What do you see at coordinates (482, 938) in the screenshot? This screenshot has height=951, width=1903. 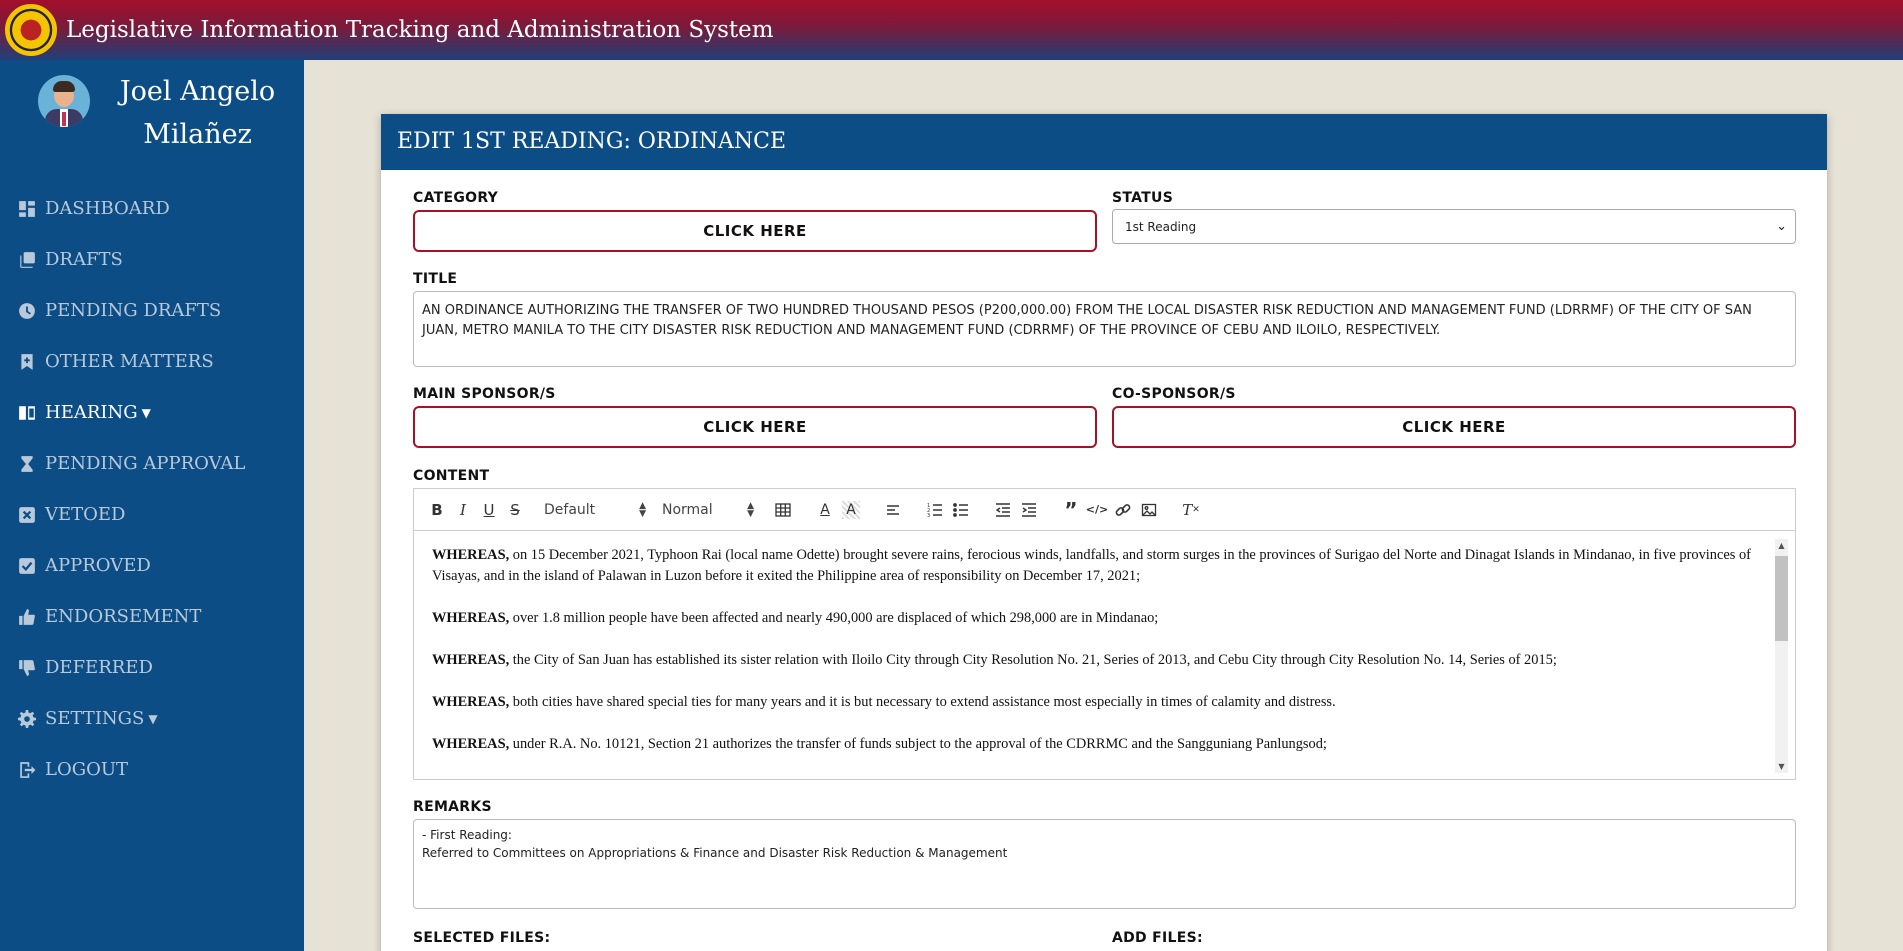 I see `selected-files-label: SELECTED FILES:` at bounding box center [482, 938].